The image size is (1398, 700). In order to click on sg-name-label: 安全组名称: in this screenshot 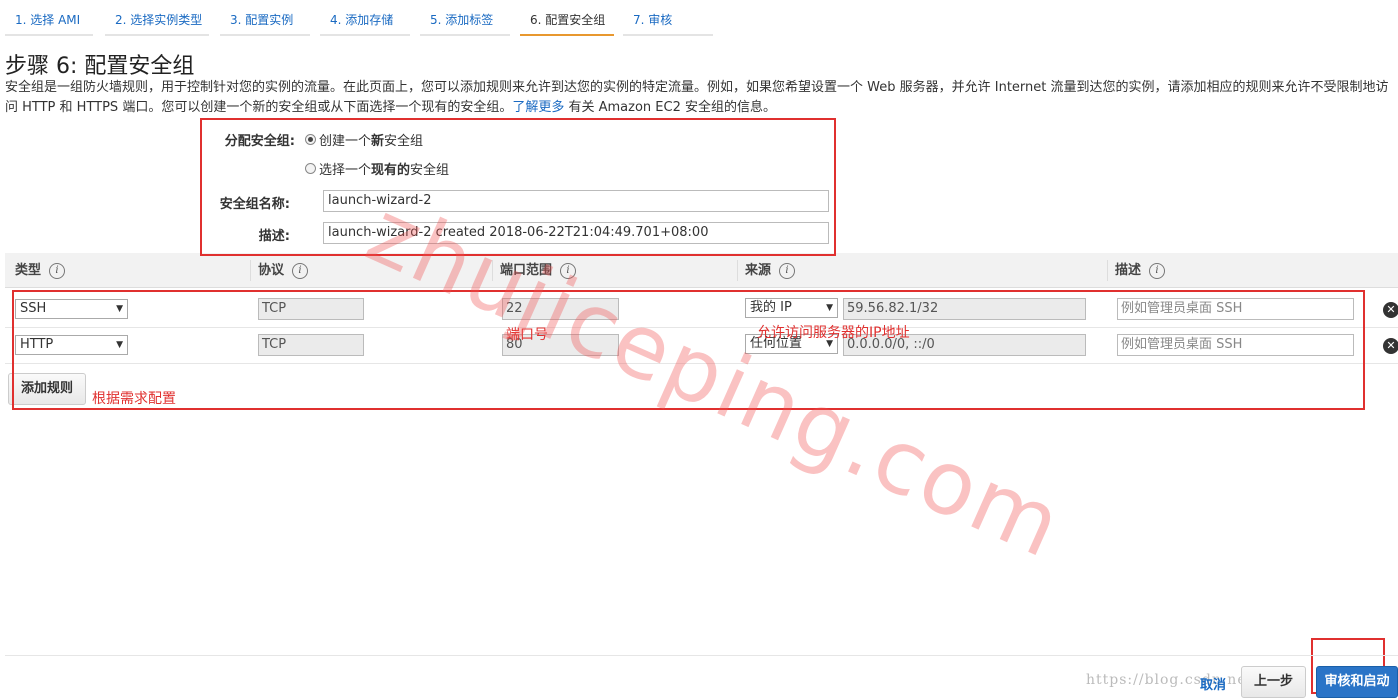, I will do `click(254, 204)`.